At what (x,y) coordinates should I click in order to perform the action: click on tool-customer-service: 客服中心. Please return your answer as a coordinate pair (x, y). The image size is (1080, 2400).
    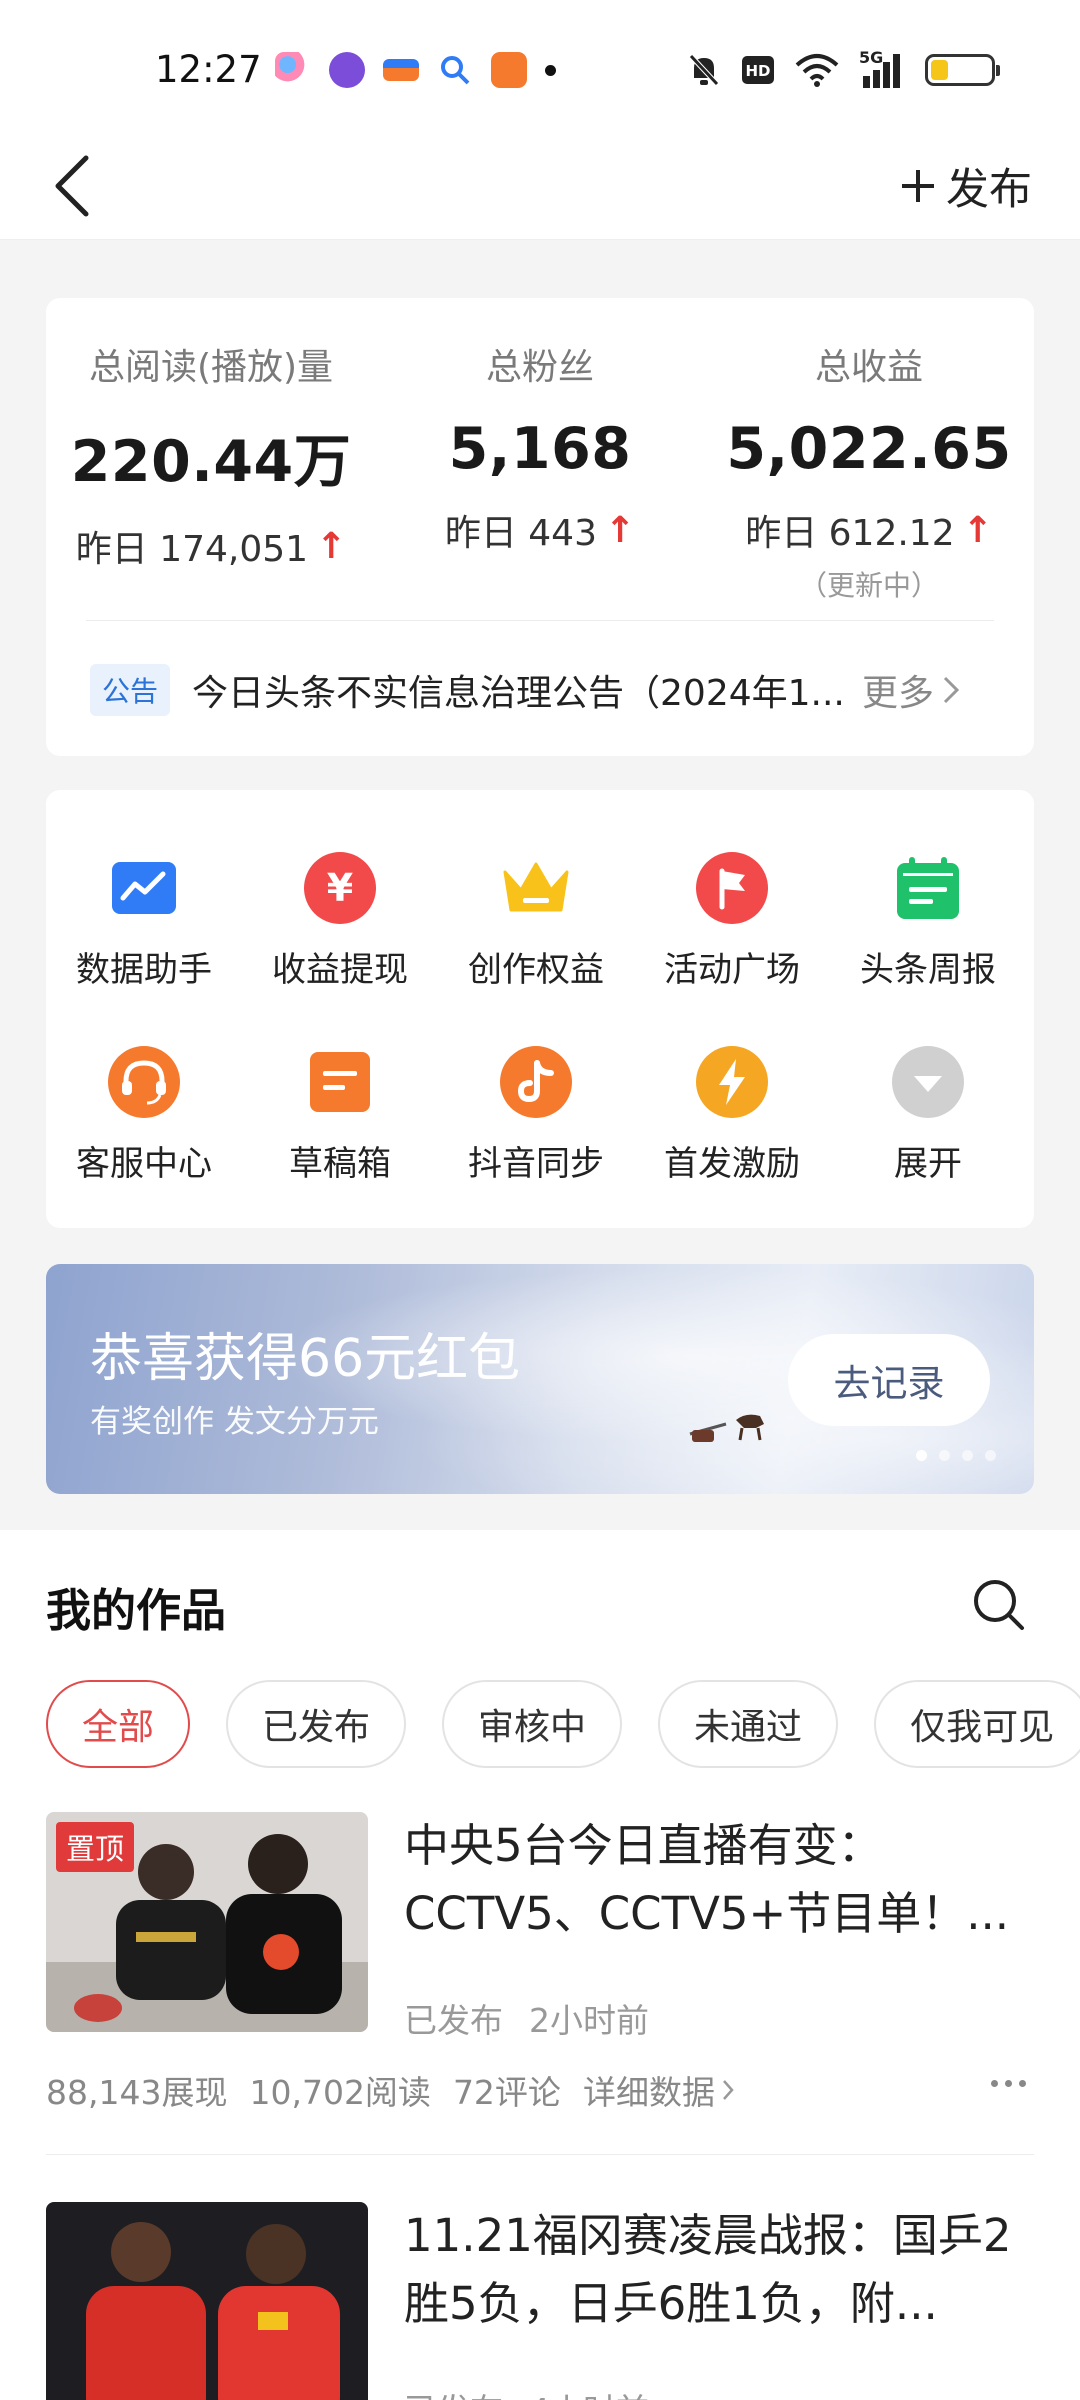
    Looking at the image, I should click on (144, 1114).